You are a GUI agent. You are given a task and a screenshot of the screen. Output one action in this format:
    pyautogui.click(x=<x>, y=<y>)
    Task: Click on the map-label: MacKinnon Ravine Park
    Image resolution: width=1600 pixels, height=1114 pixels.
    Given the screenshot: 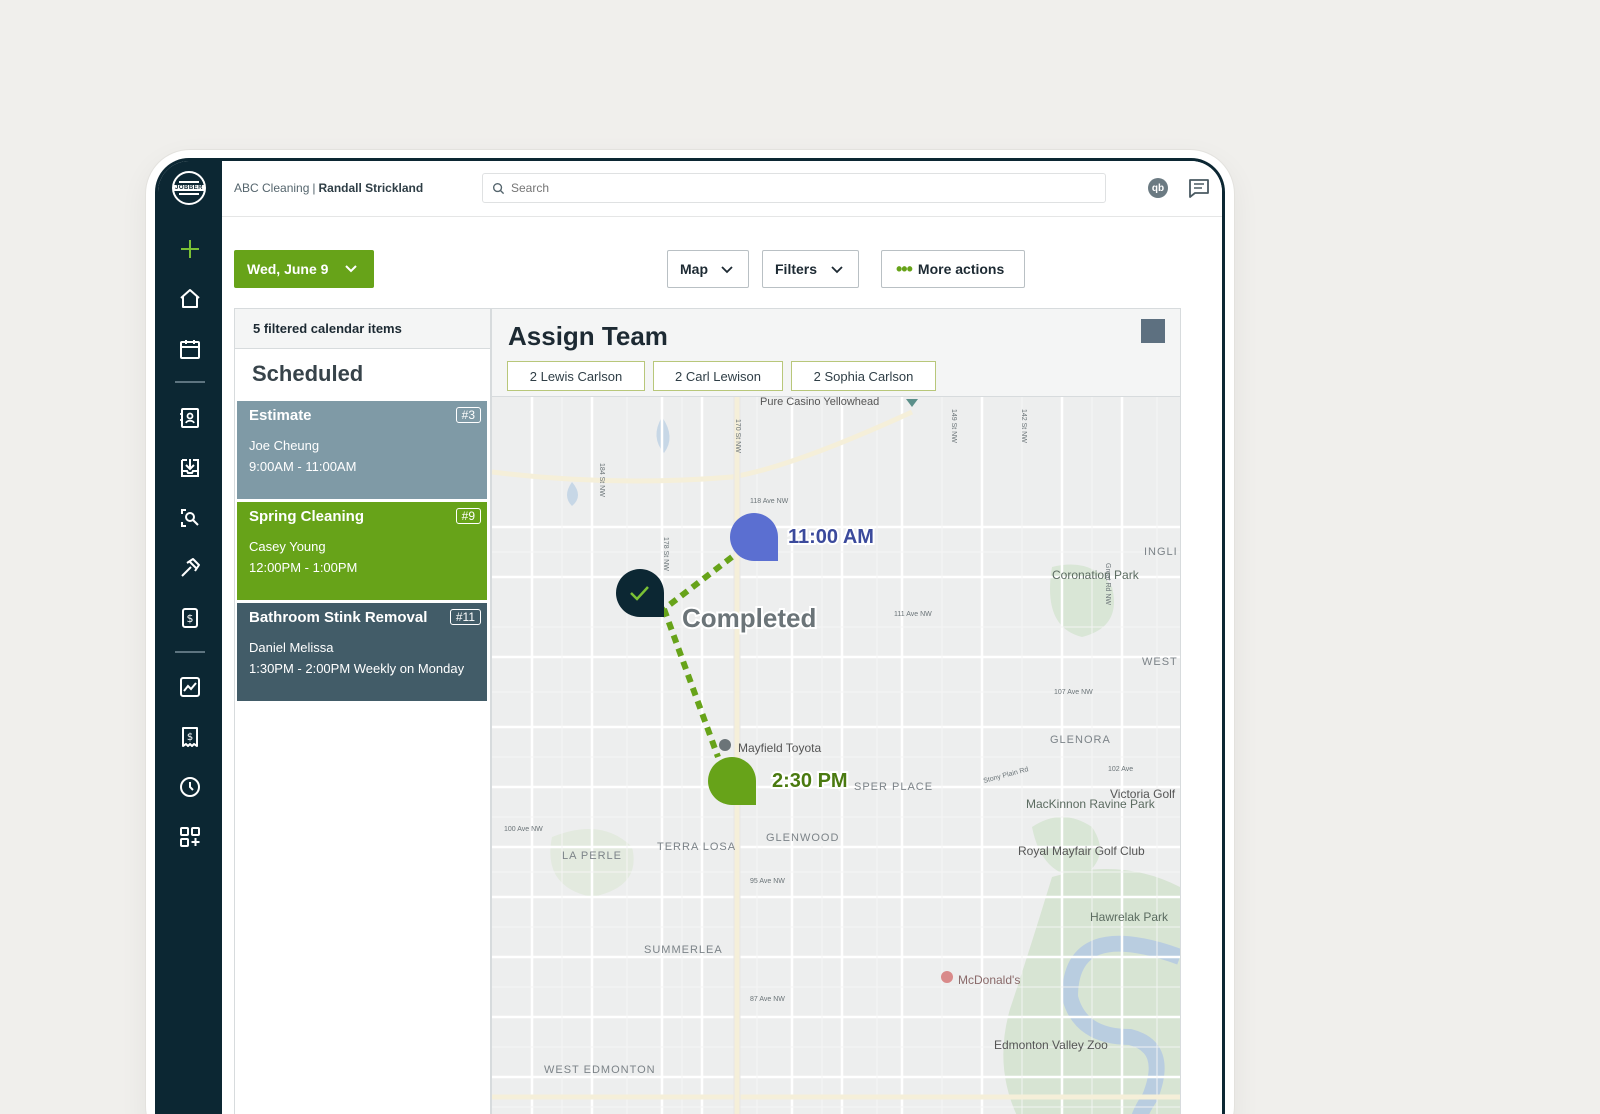 What is the action you would take?
    pyautogui.click(x=1091, y=804)
    